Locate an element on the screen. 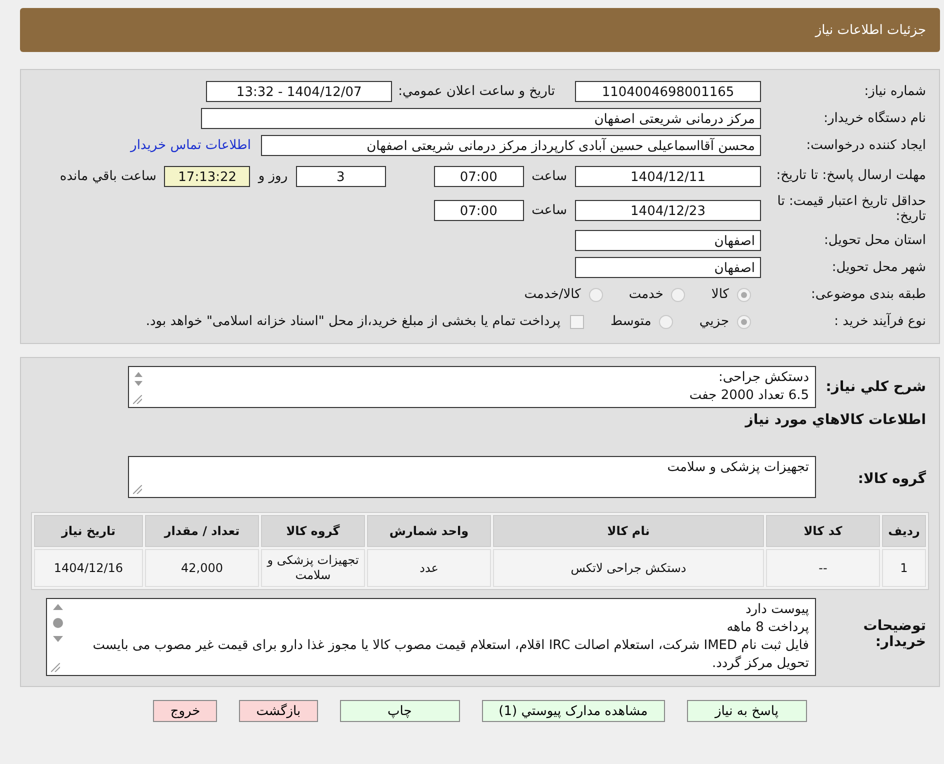 This screenshot has width=944, height=764. need-number-field: 1104004698001165 is located at coordinates (668, 91).